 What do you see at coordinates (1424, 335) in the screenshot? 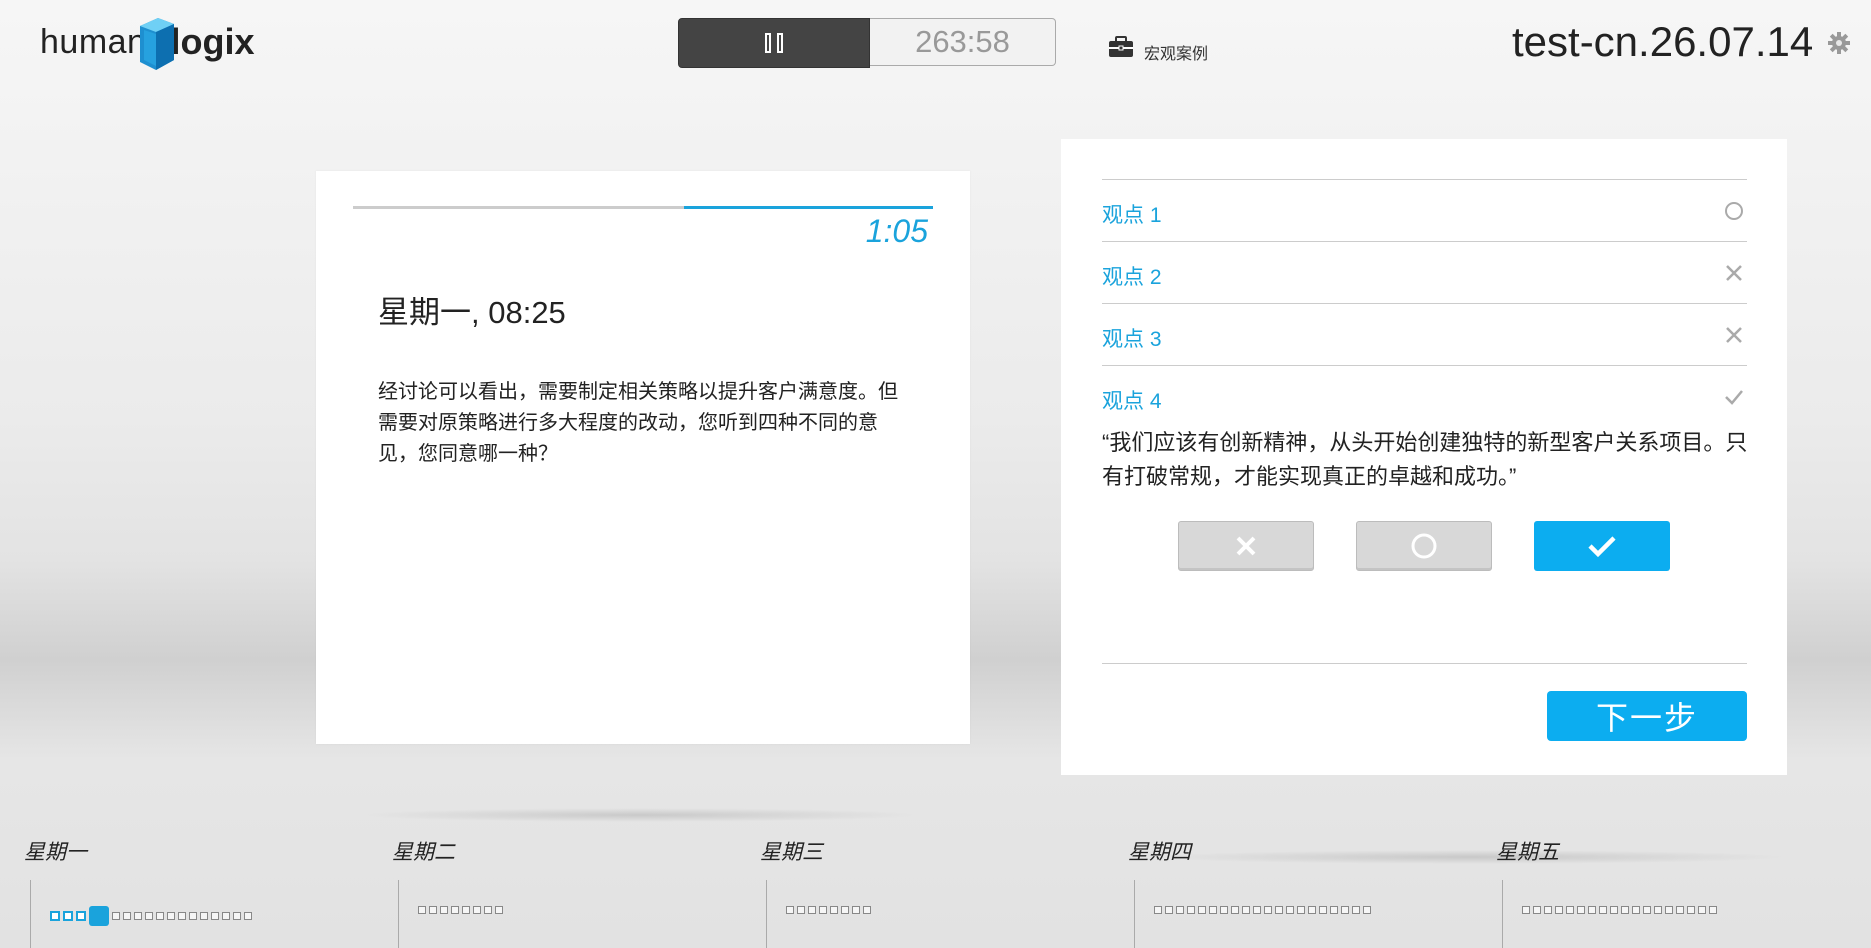
I see `option-row-3: 观点 3` at bounding box center [1424, 335].